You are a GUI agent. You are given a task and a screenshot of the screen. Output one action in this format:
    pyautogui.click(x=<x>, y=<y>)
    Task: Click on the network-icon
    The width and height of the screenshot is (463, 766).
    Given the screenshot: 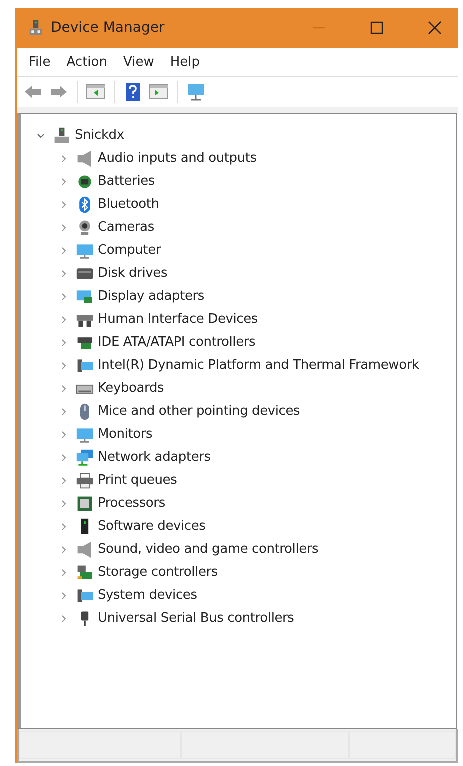 What is the action you would take?
    pyautogui.click(x=85, y=457)
    